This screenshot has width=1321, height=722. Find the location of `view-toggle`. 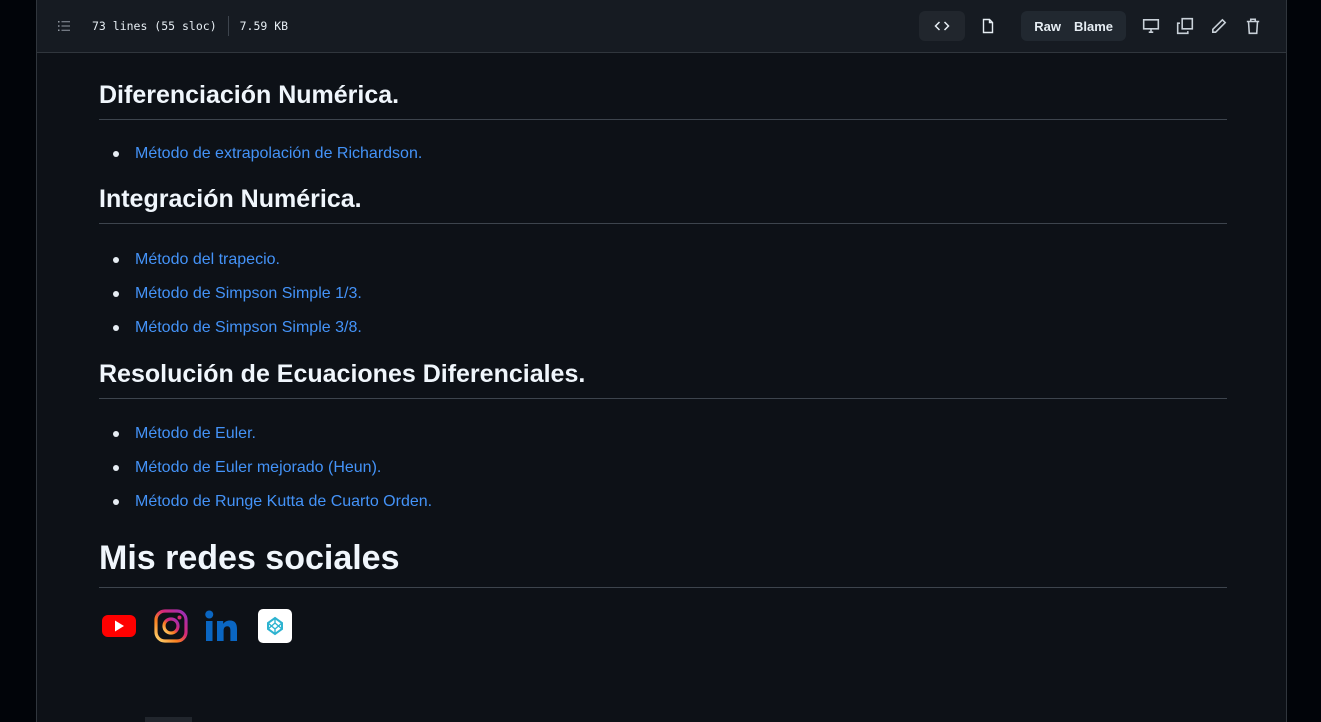

view-toggle is located at coordinates (965, 26).